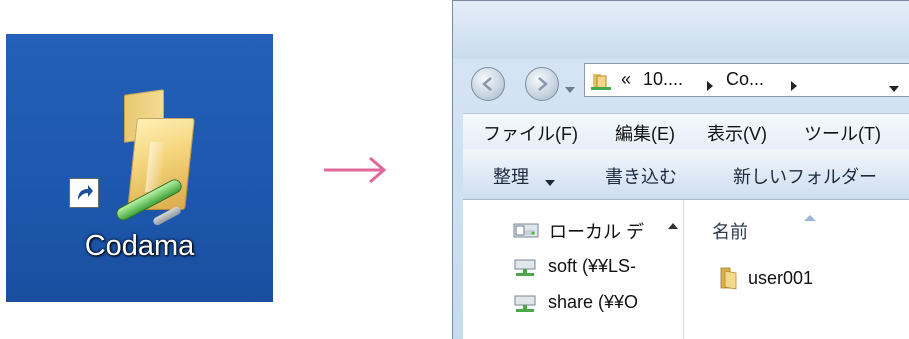 Image resolution: width=909 pixels, height=339 pixels. Describe the element at coordinates (781, 278) in the screenshot. I see `file-name: user001` at that location.